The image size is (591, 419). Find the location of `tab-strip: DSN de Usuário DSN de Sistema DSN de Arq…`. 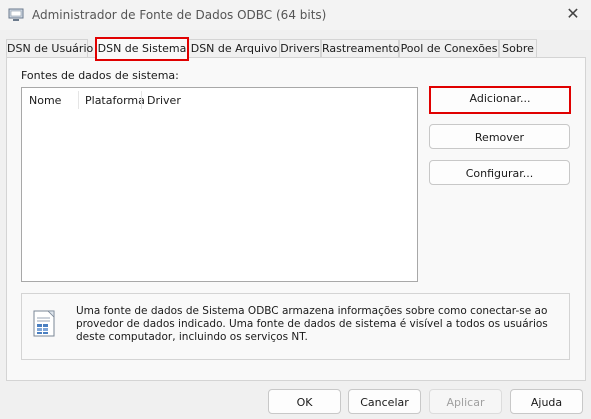

tab-strip: DSN de Usuário DSN de Sistema DSN de Arq… is located at coordinates (298, 49).